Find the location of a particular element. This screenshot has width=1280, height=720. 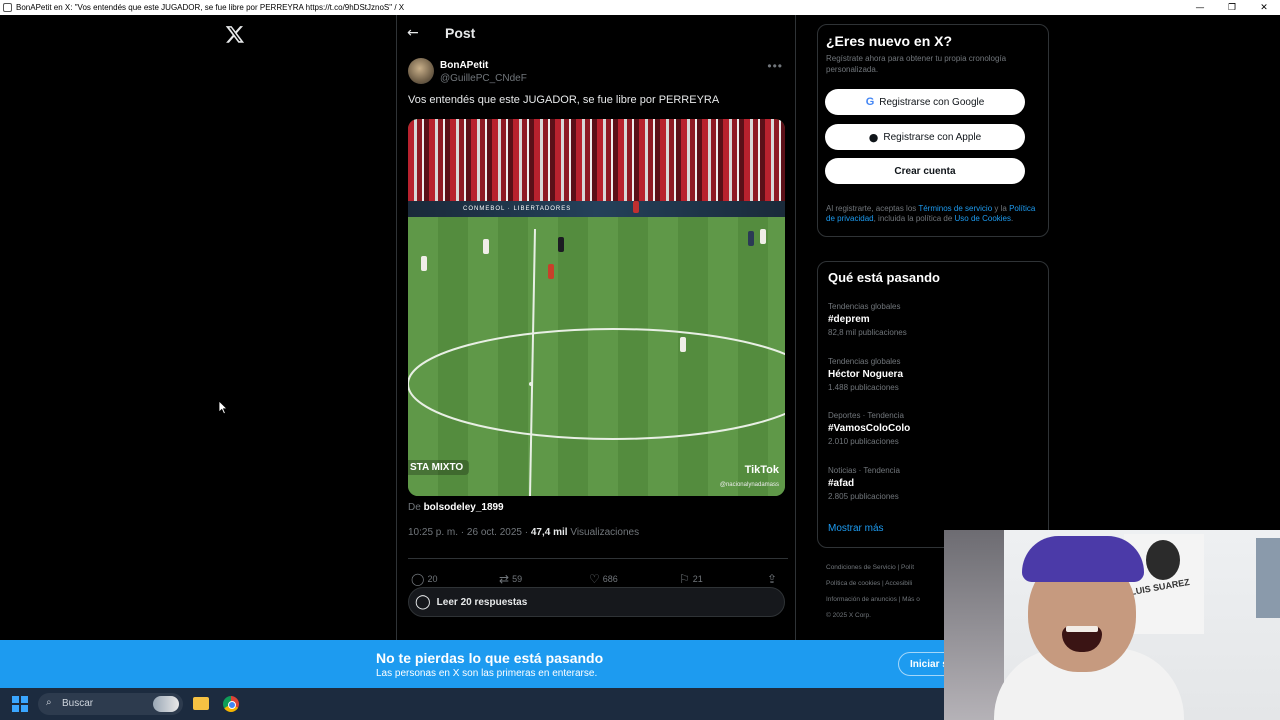

repost-button: ⇄ 59 is located at coordinates (510, 579).